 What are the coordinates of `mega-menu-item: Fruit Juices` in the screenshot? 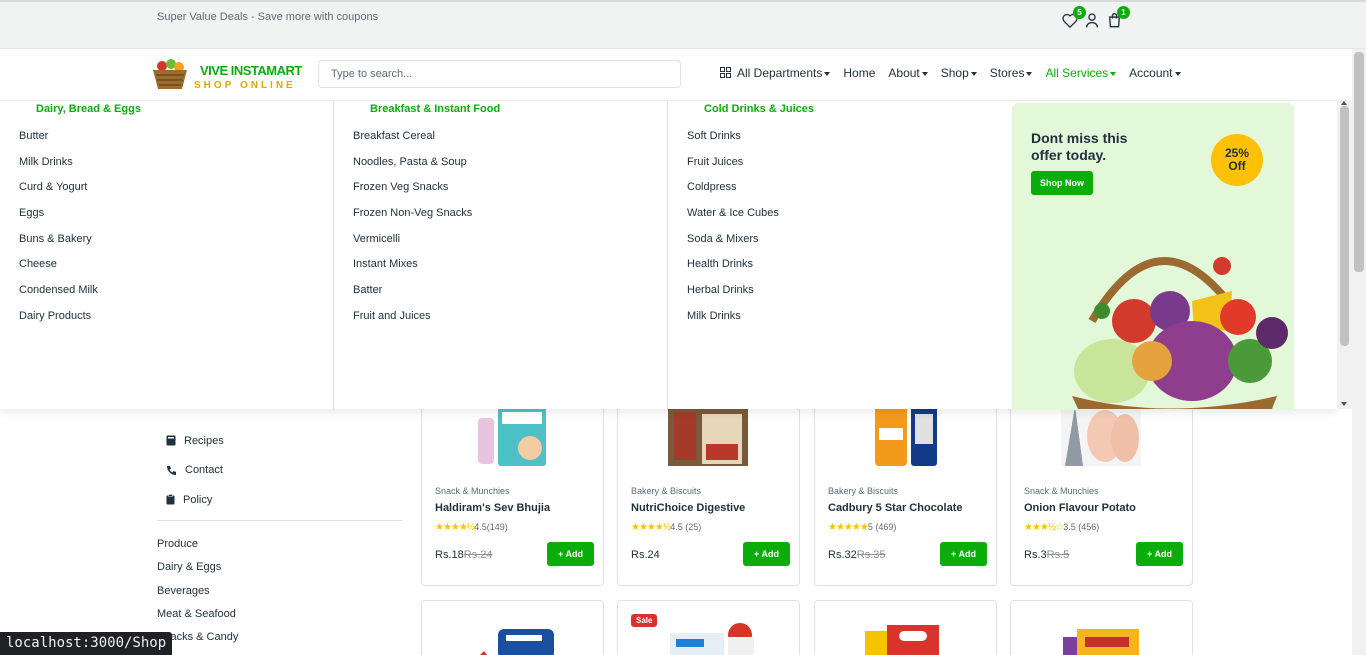 It's located at (733, 169).